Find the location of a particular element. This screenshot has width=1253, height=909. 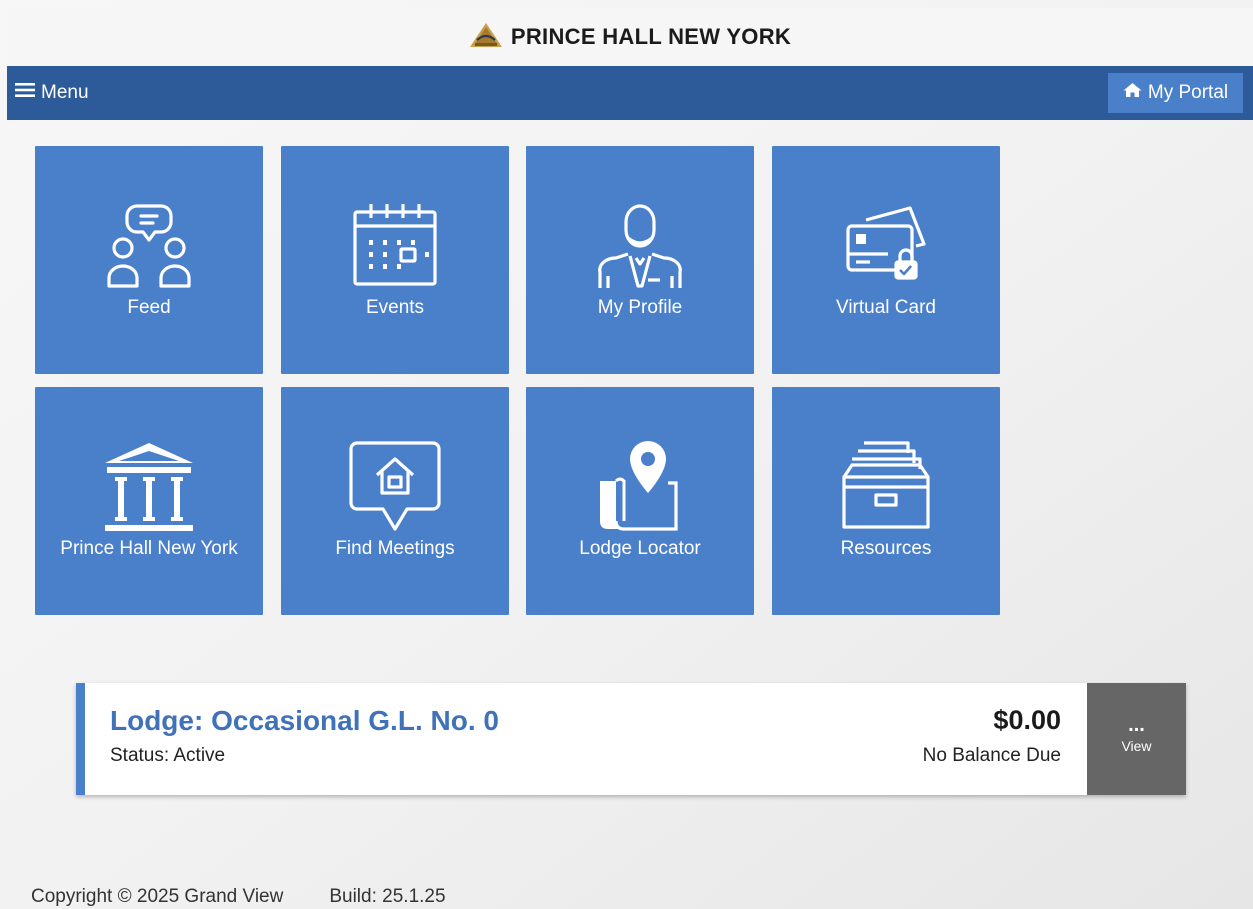

brand: PRINCE HALL NEW YORK is located at coordinates (630, 37).